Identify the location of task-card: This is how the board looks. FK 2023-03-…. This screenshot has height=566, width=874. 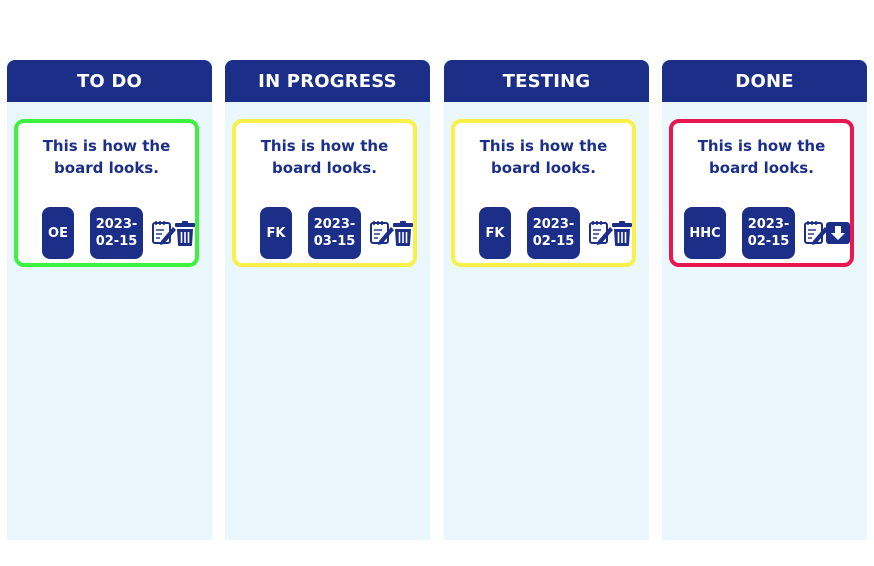
(324, 193).